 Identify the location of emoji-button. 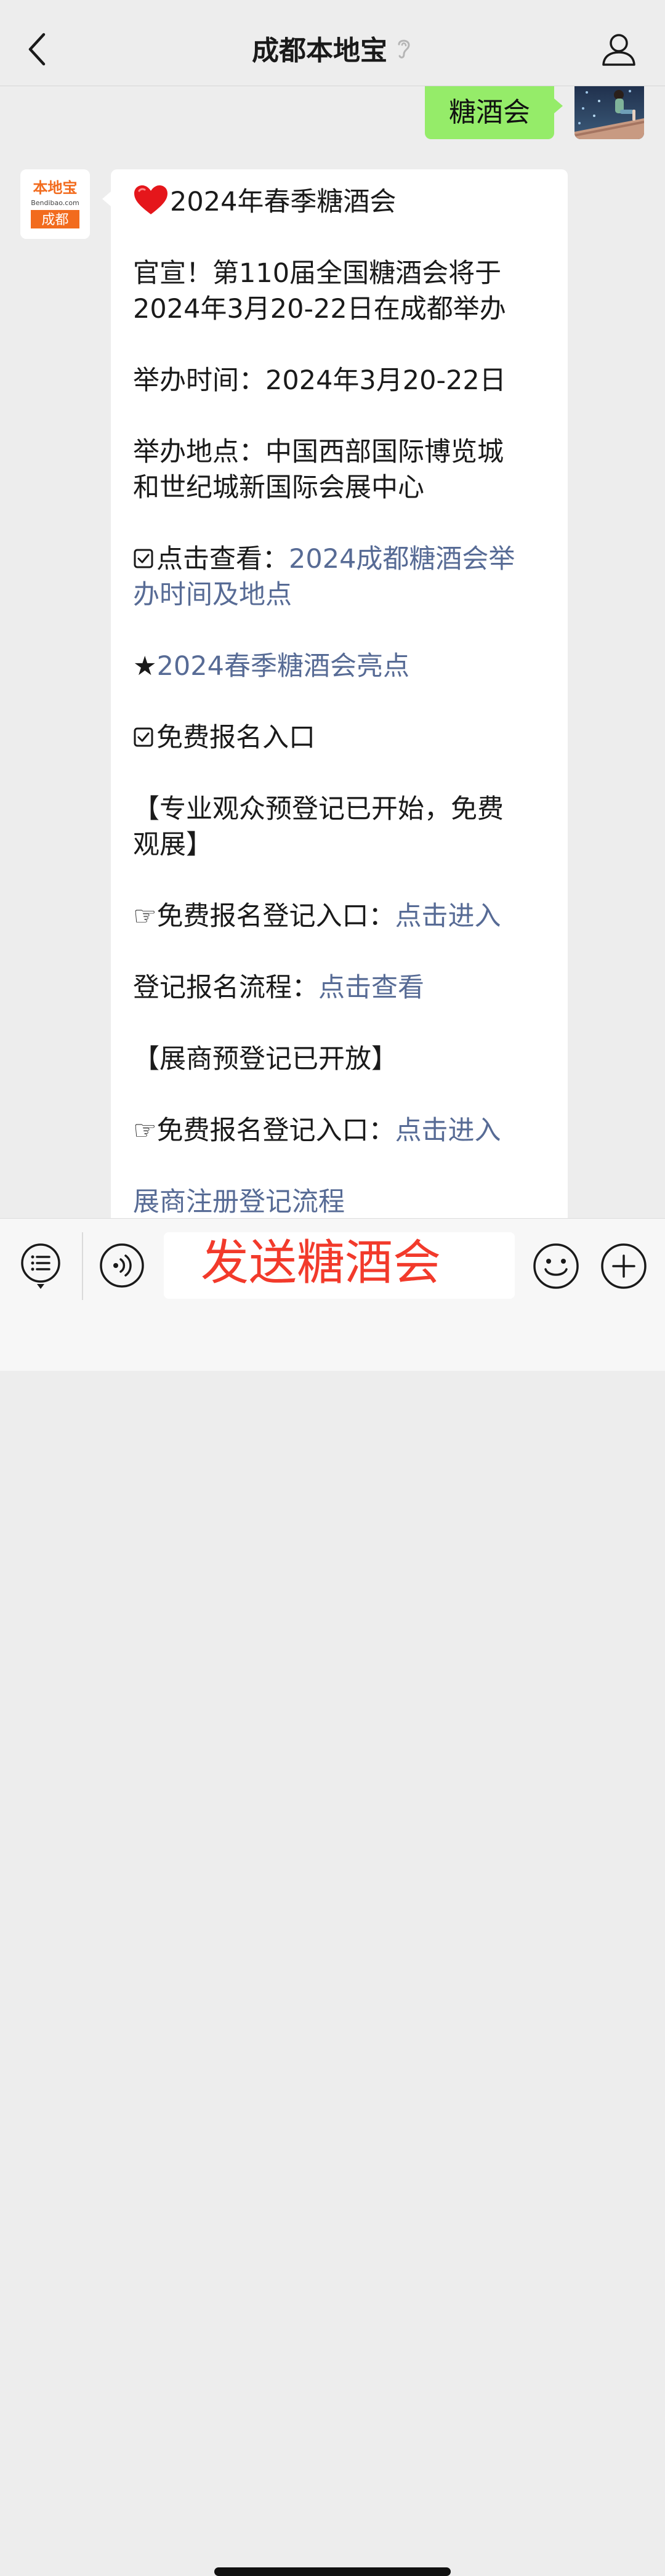
(556, 1266).